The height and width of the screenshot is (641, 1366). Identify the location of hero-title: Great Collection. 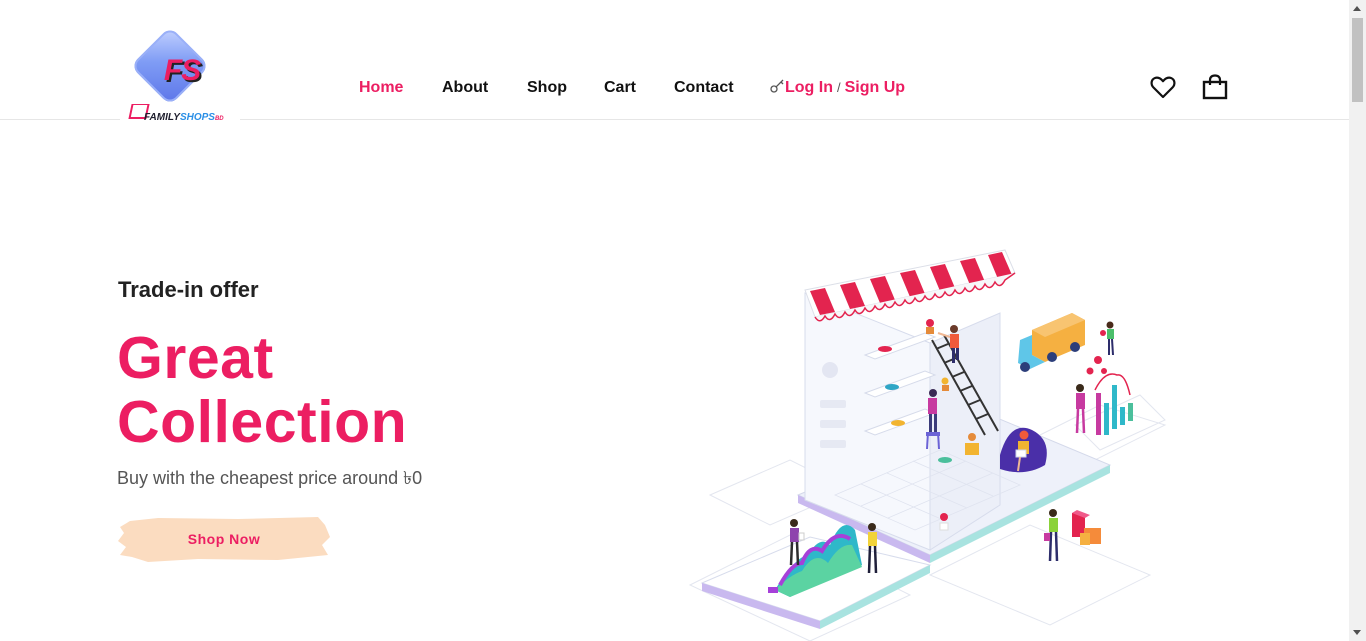
(262, 390).